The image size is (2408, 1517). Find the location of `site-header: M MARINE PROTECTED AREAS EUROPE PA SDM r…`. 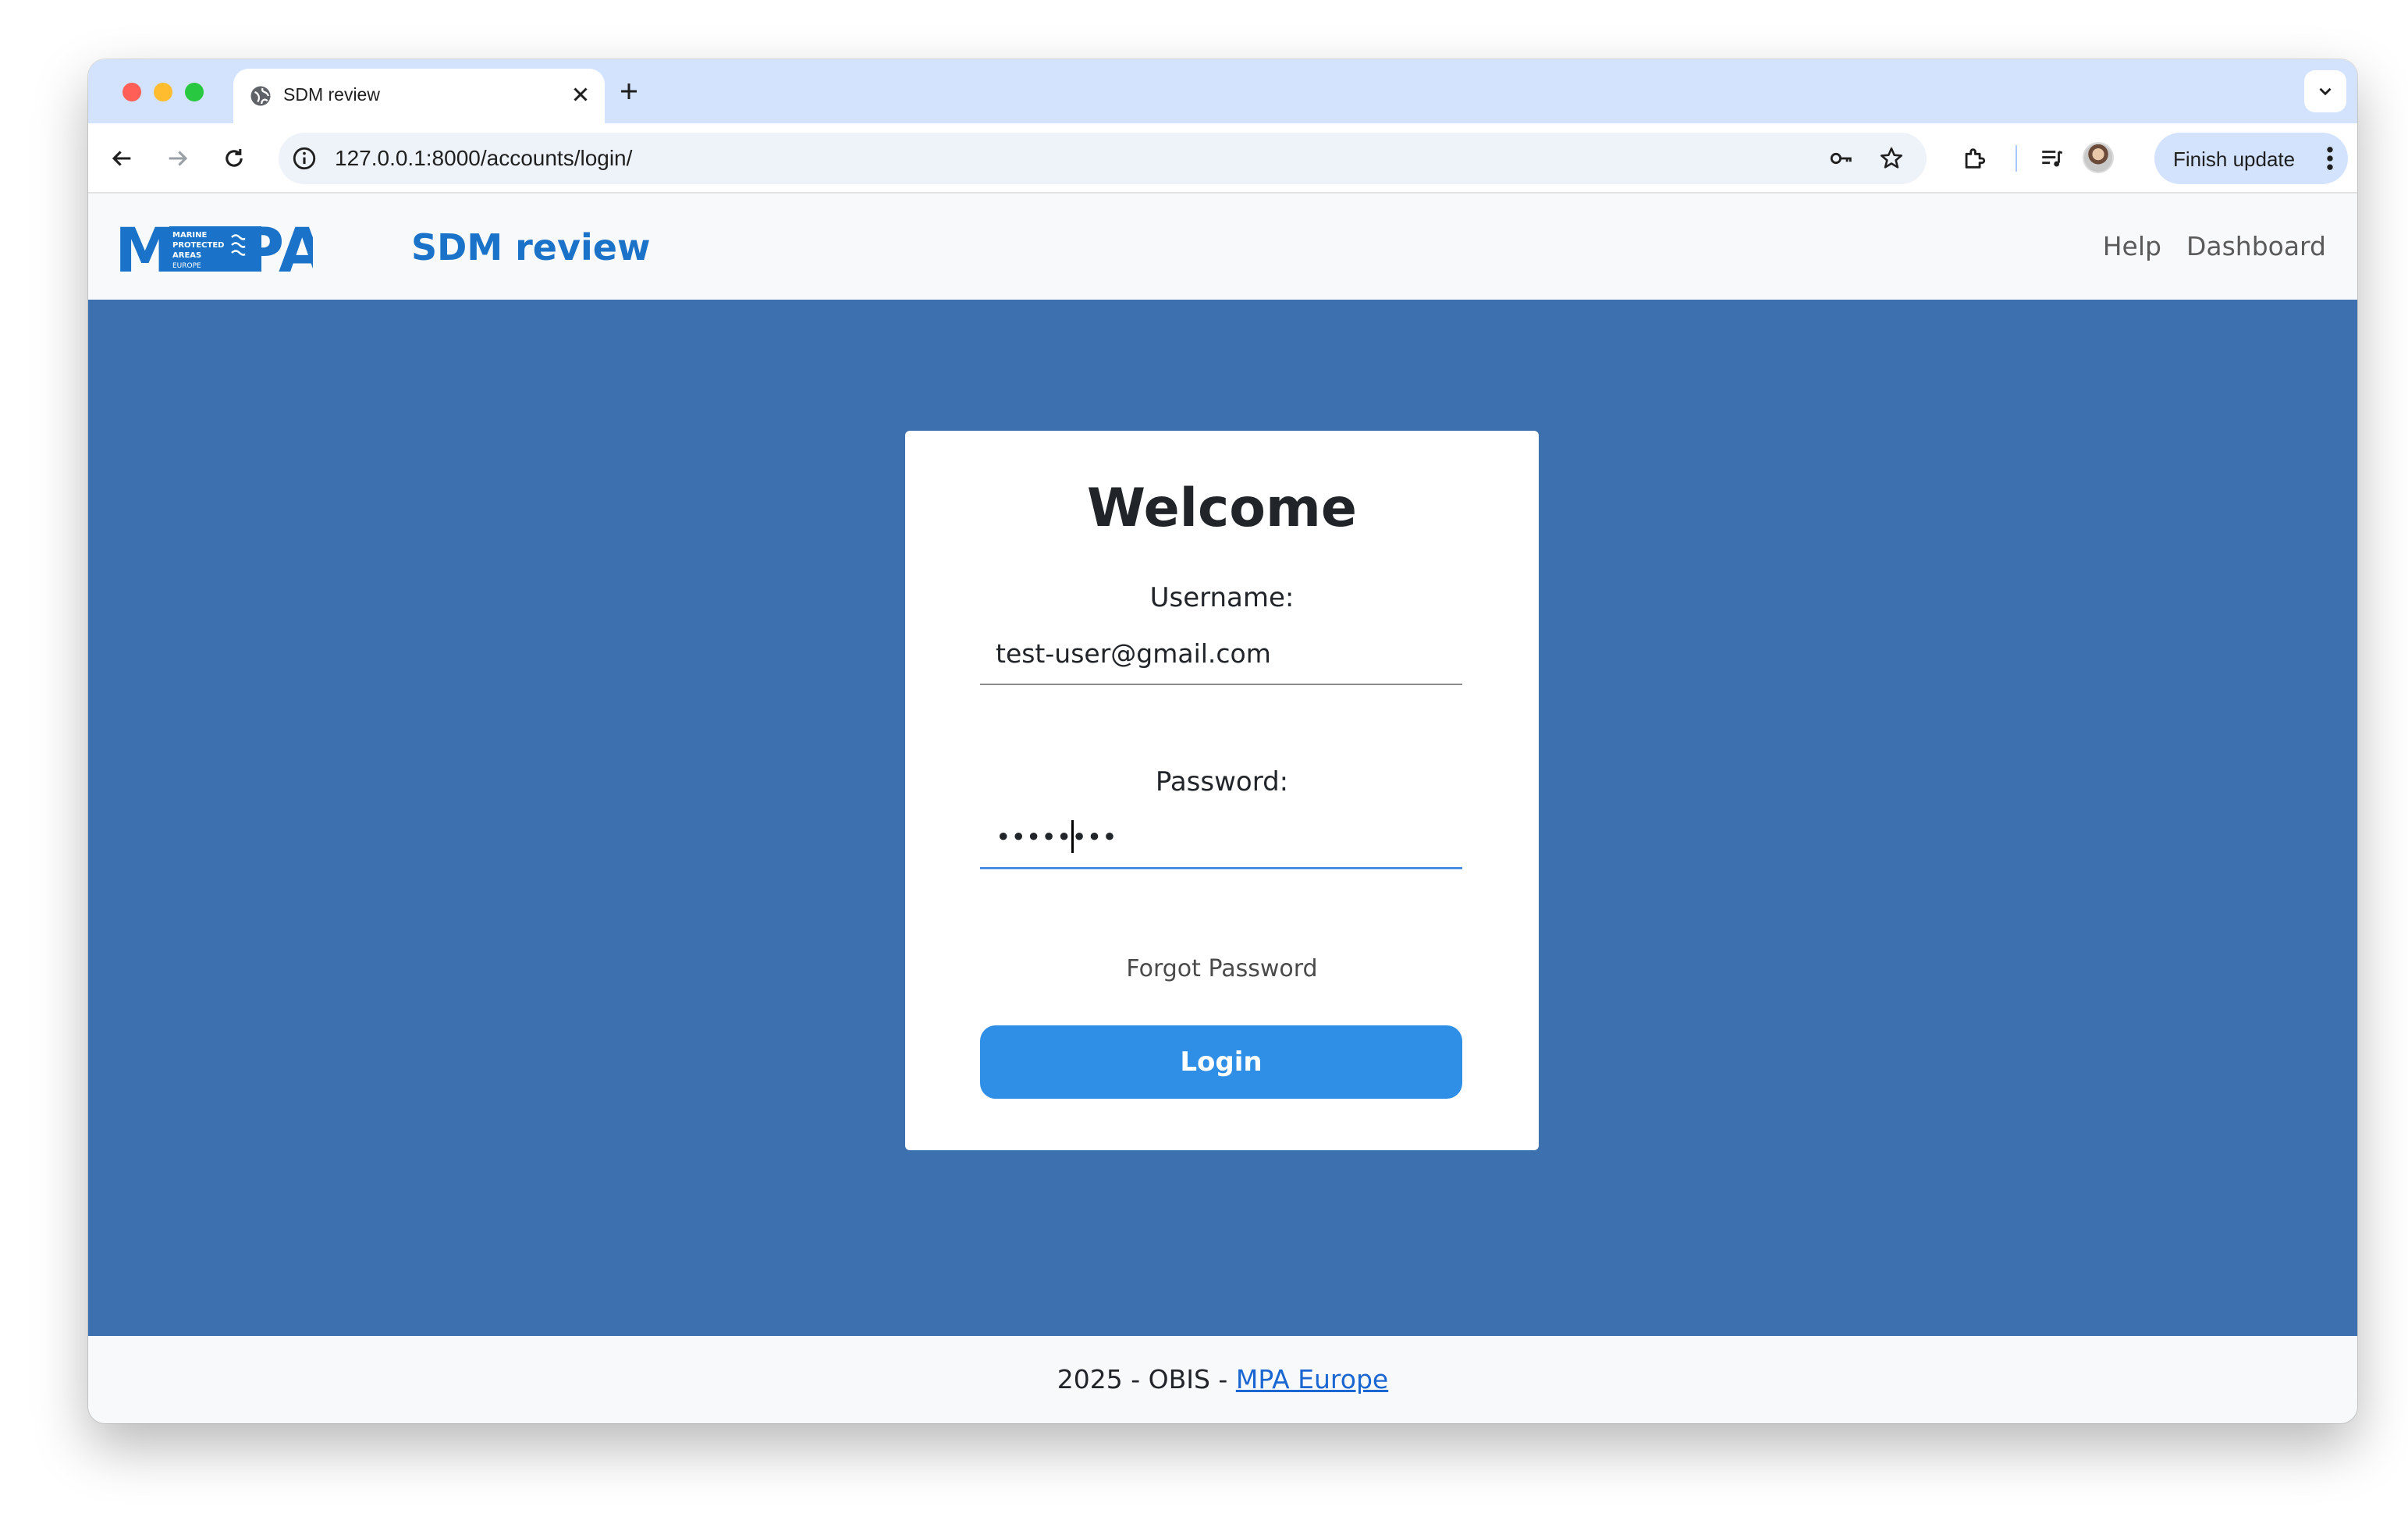

site-header: M MARINE PROTECTED AREAS EUROPE PA SDM r… is located at coordinates (1222, 247).